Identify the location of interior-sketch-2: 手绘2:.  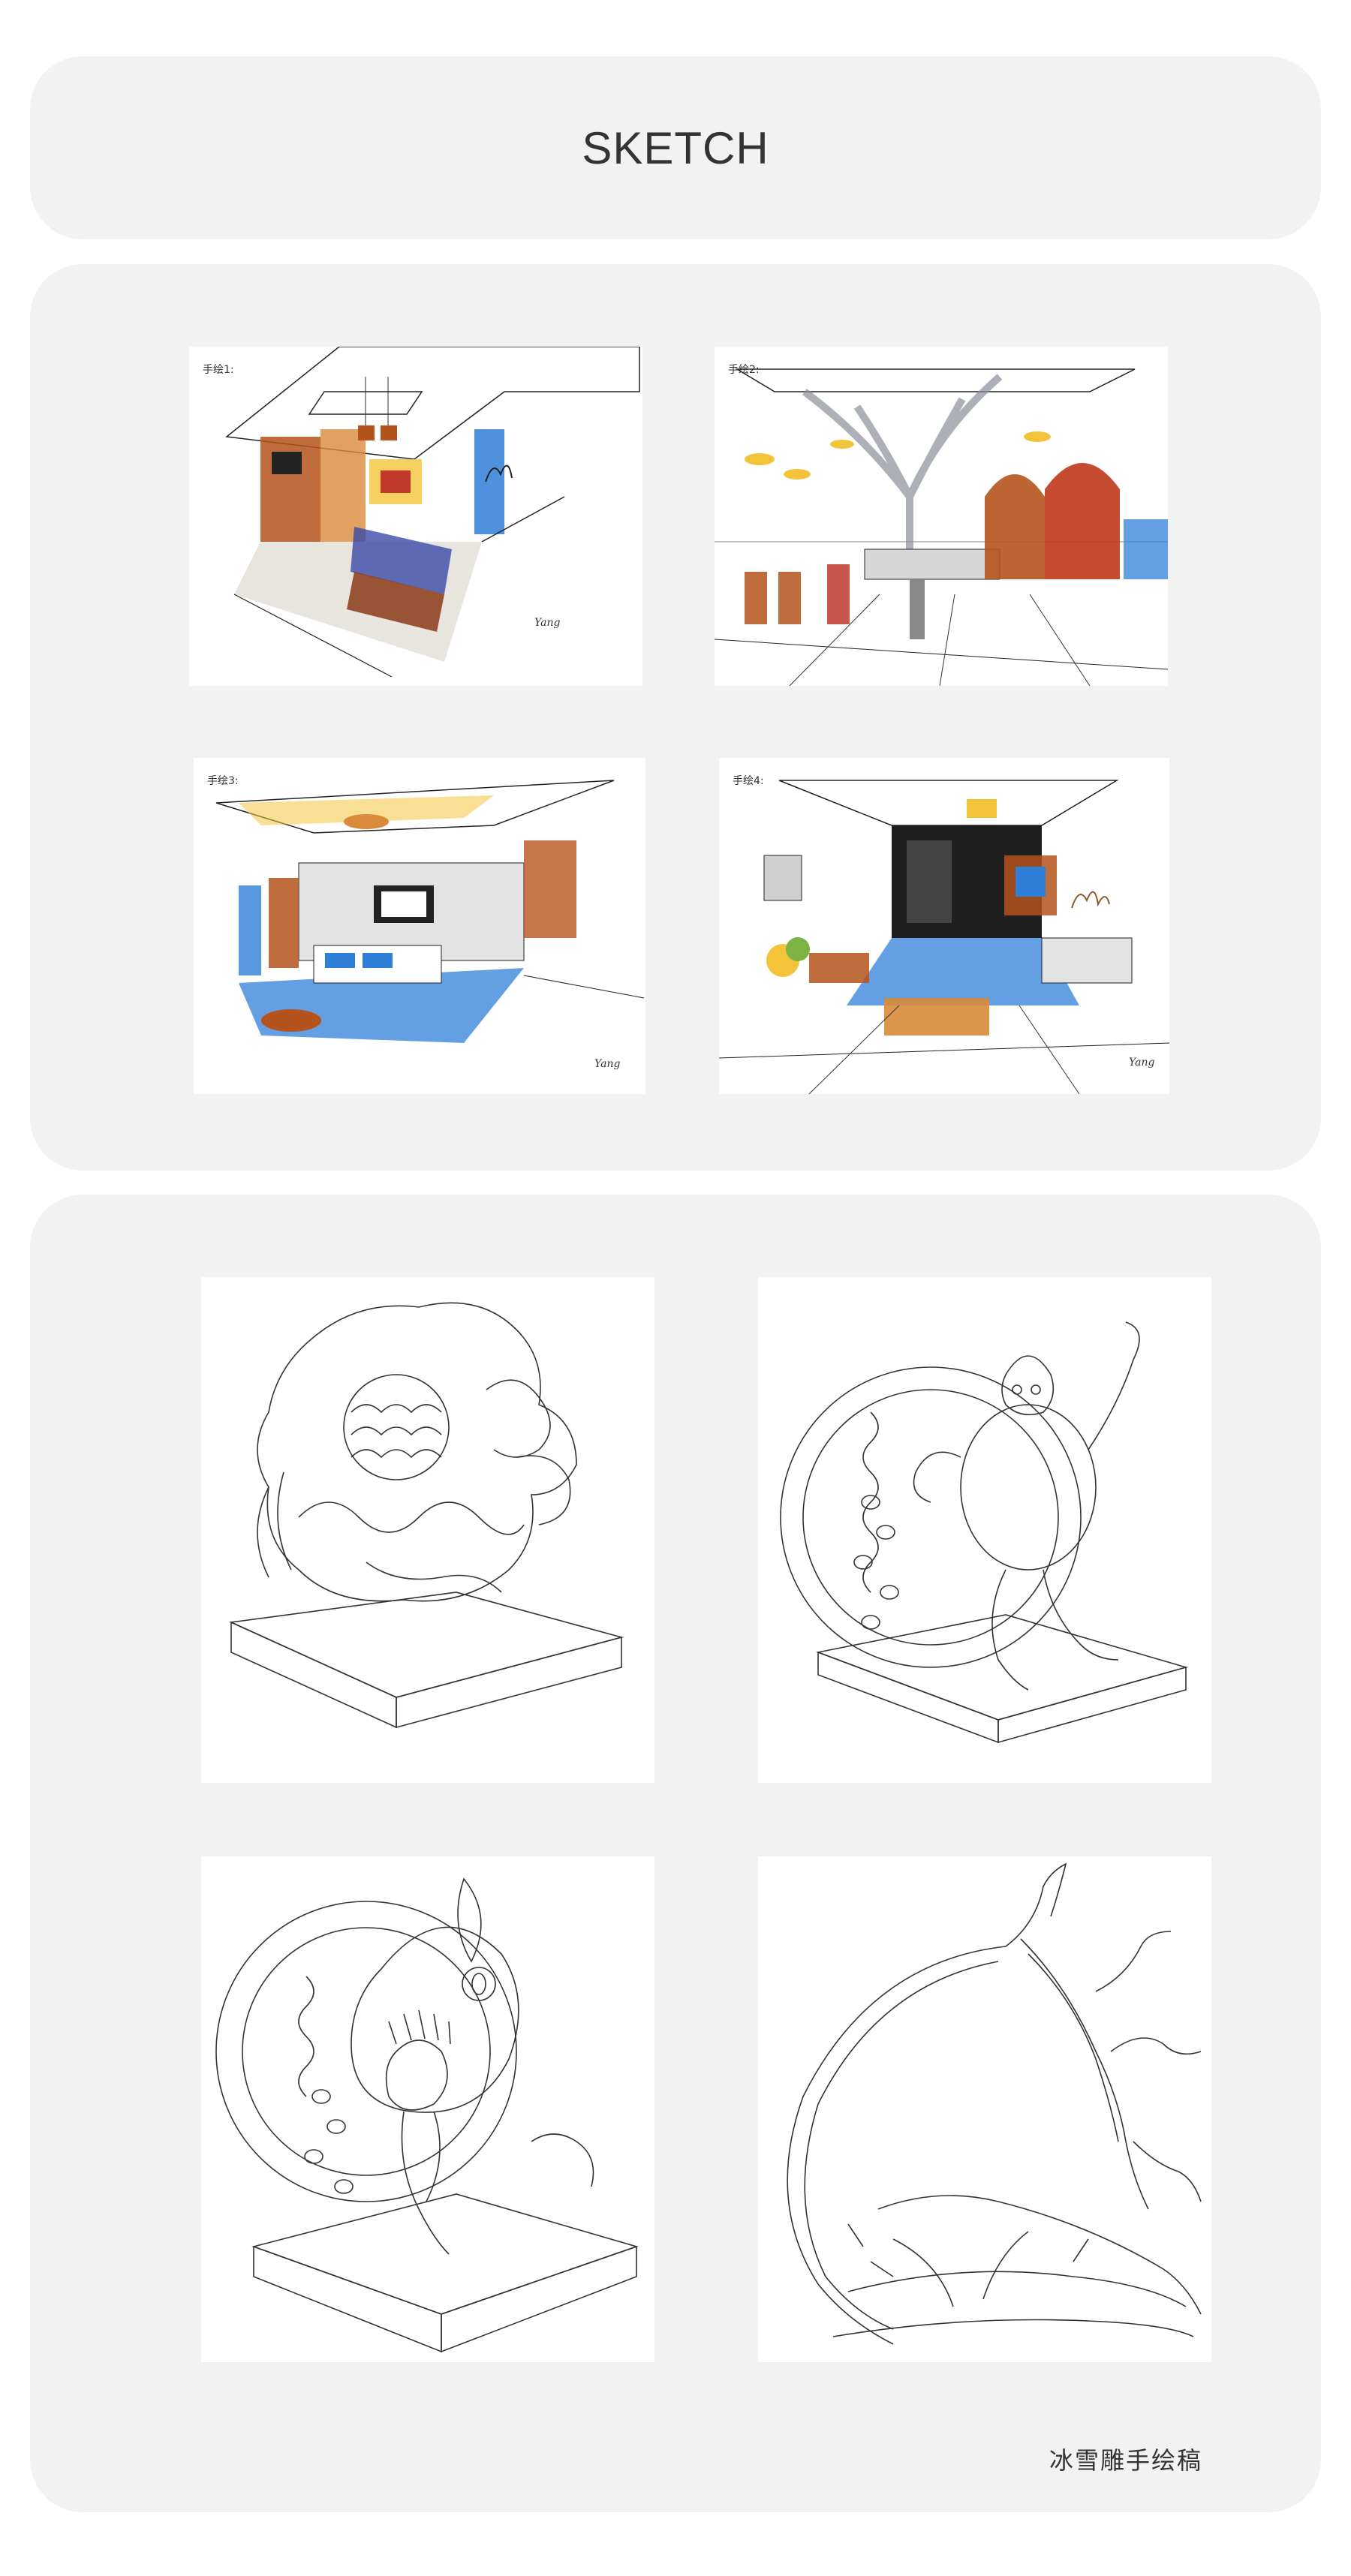
(941, 516).